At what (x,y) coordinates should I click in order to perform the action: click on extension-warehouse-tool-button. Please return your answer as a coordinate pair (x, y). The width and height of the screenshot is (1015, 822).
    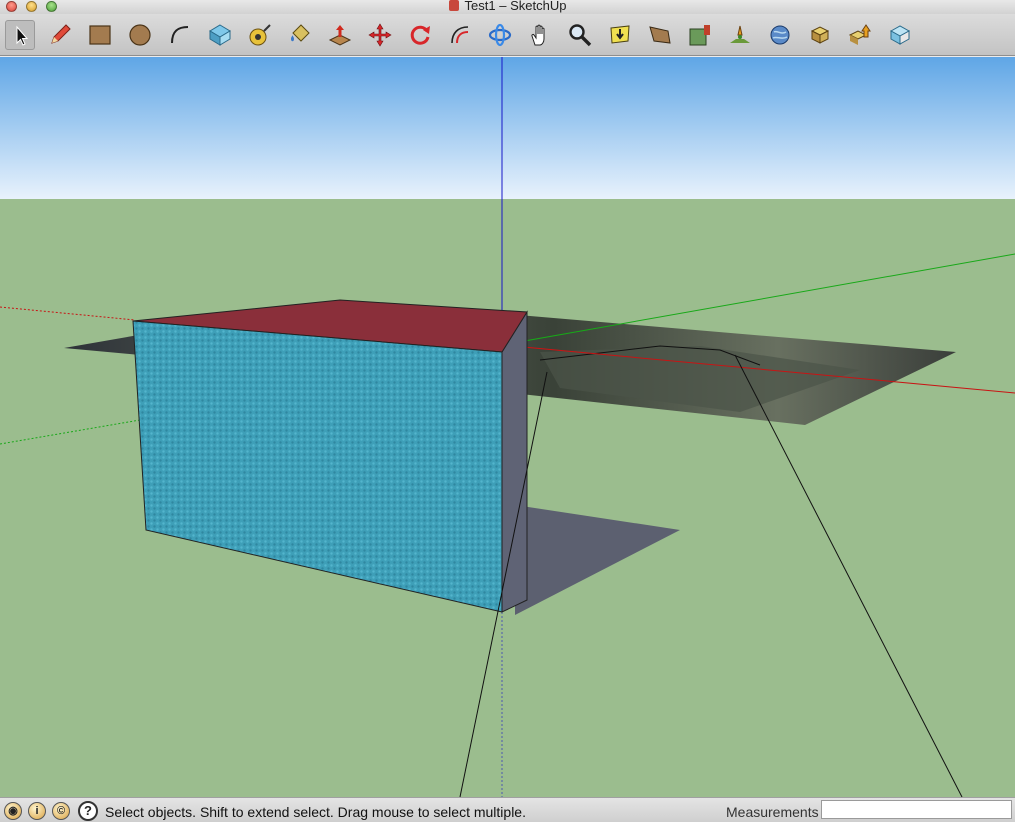
    Looking at the image, I should click on (900, 35).